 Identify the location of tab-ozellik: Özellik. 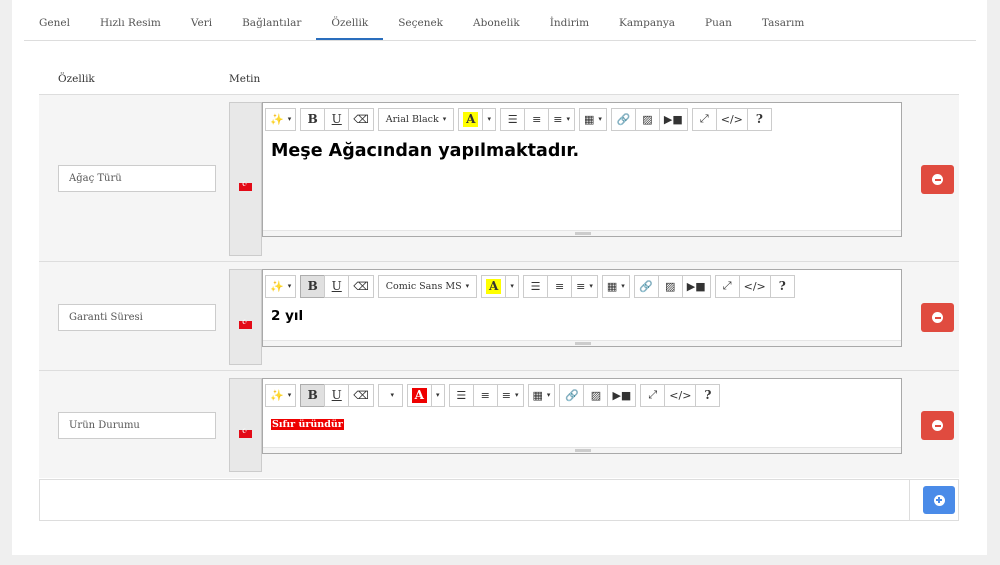
(350, 24).